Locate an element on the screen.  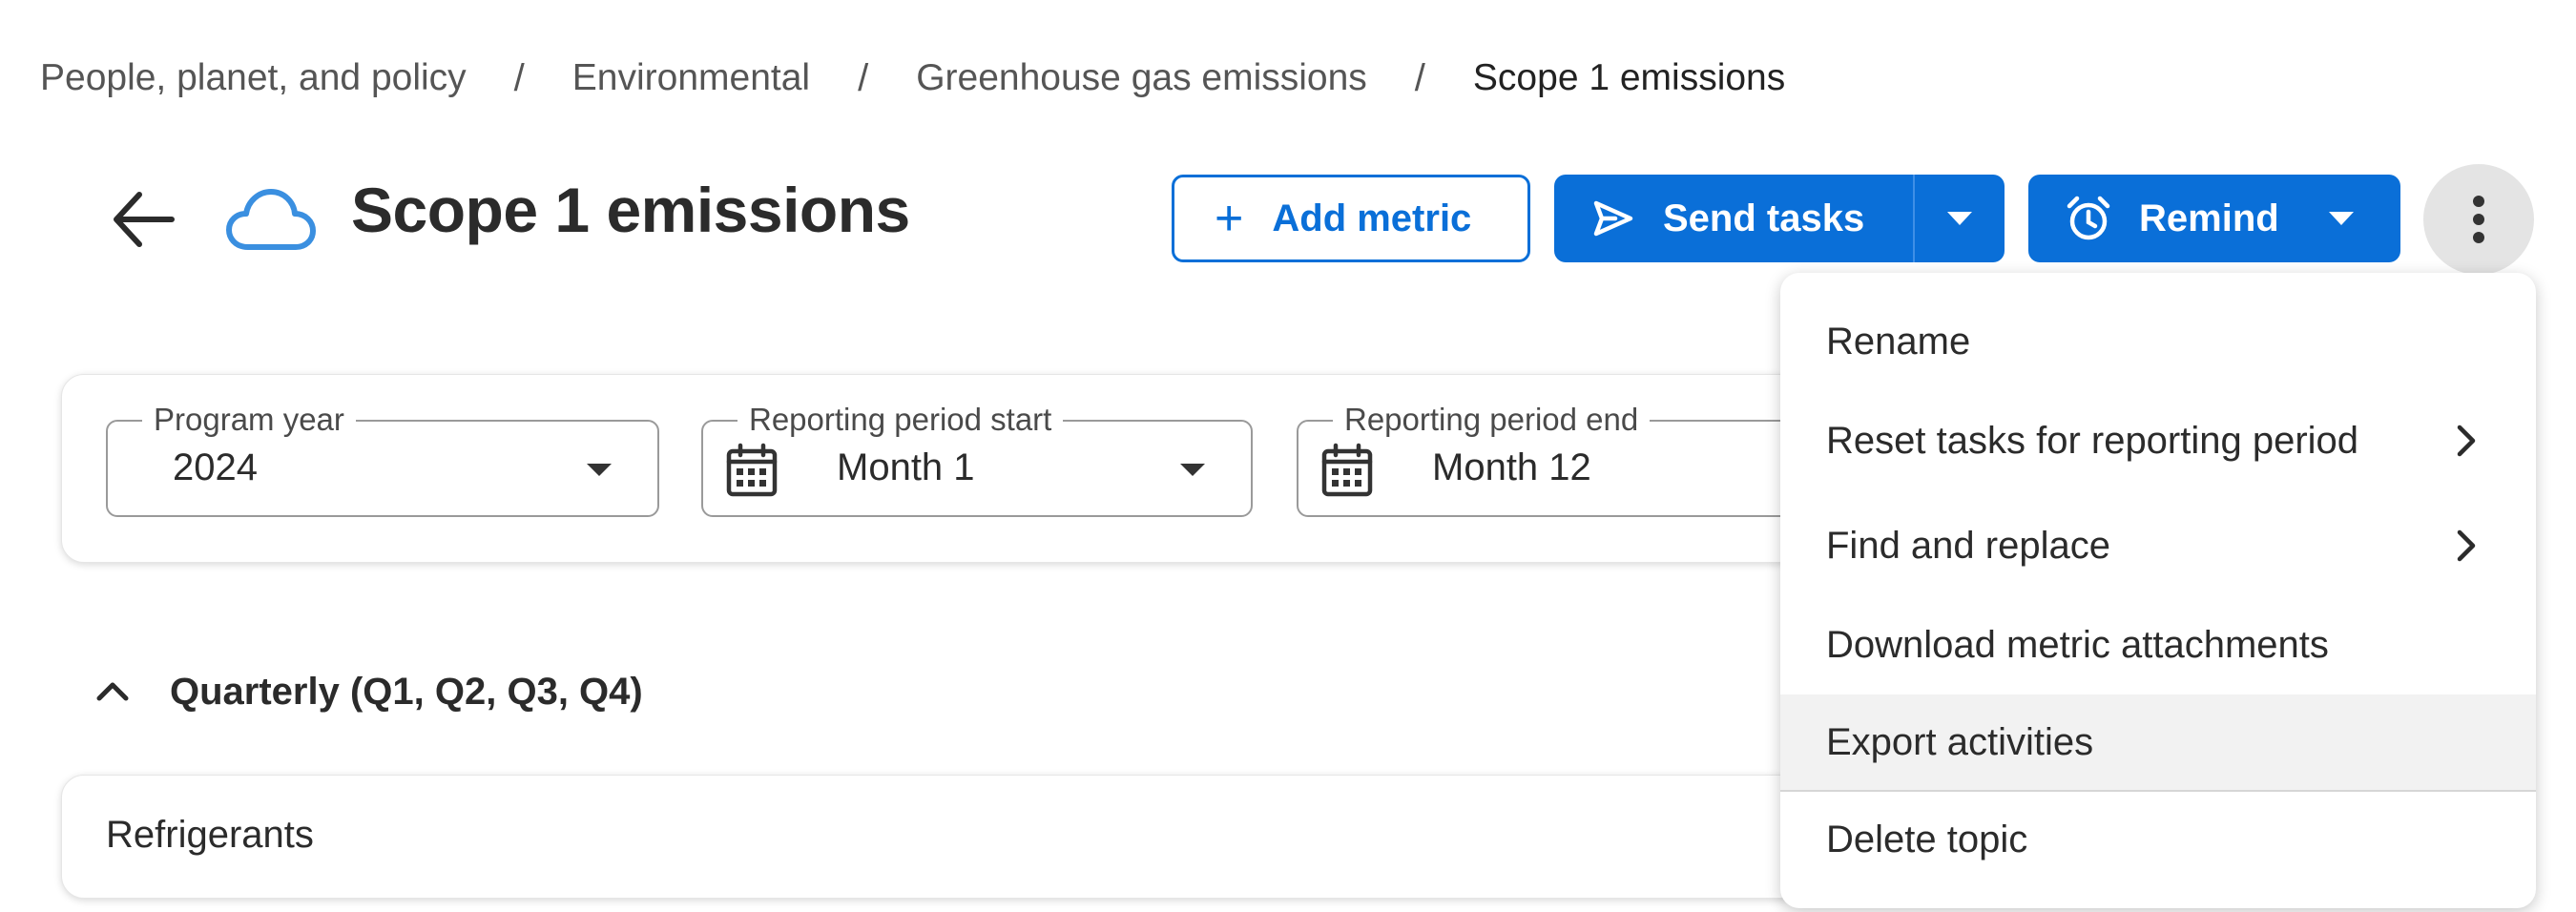
menu-item-label: Download metric attachments is located at coordinates (2077, 644).